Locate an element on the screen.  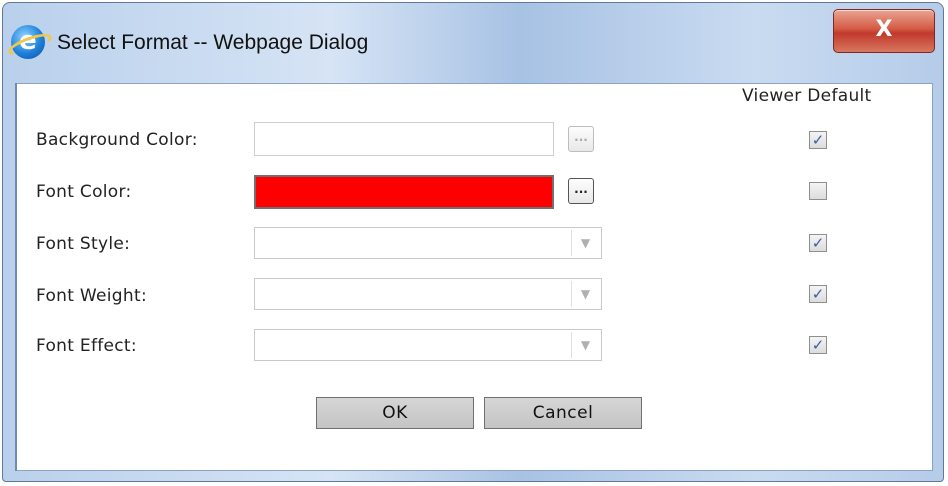
font-weight-select: ▼ is located at coordinates (428, 294).